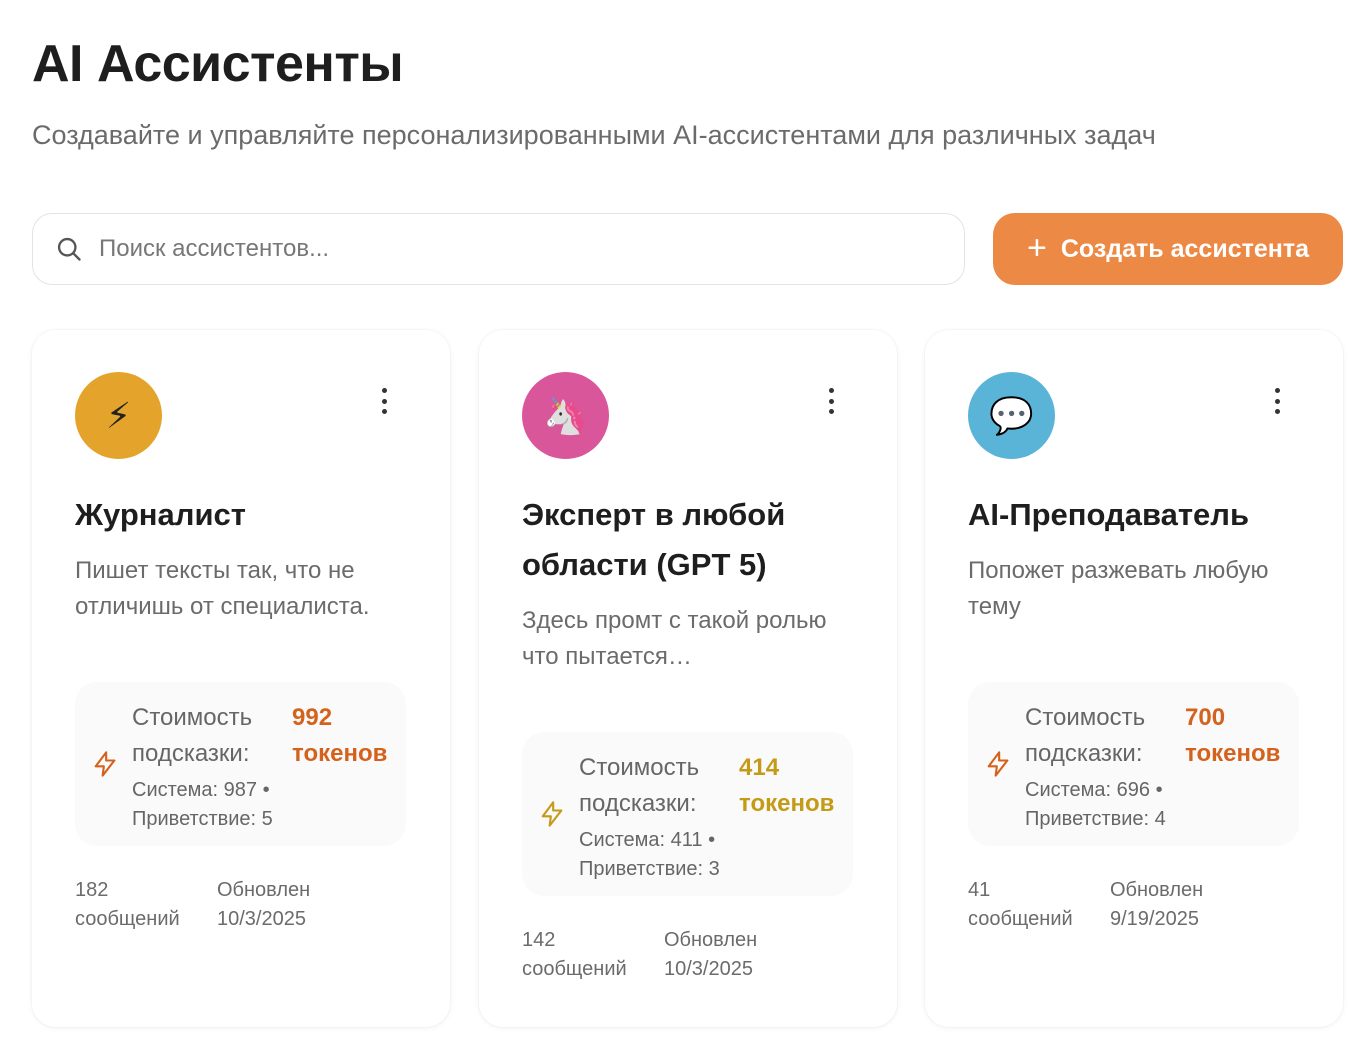  What do you see at coordinates (649, 854) in the screenshot?
I see `cost-breakdown: Система: 411 • Приветствие: 3` at bounding box center [649, 854].